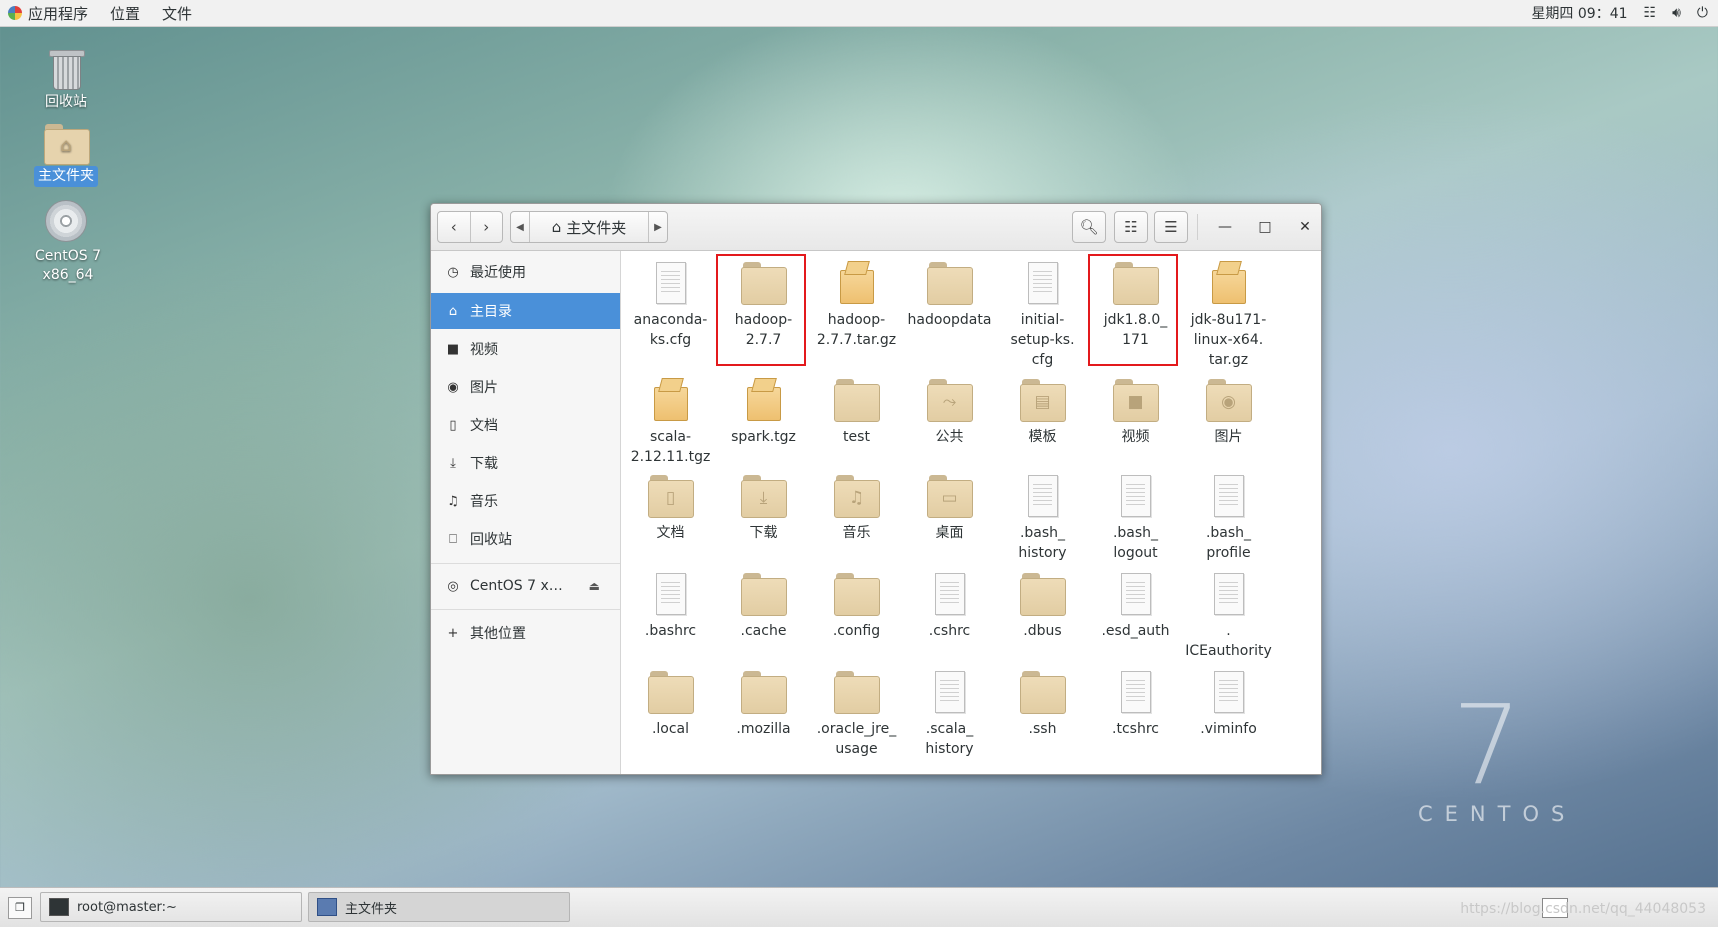 The width and height of the screenshot is (1718, 927). Describe the element at coordinates (1265, 227) in the screenshot. I see `maximize-button: □` at that location.